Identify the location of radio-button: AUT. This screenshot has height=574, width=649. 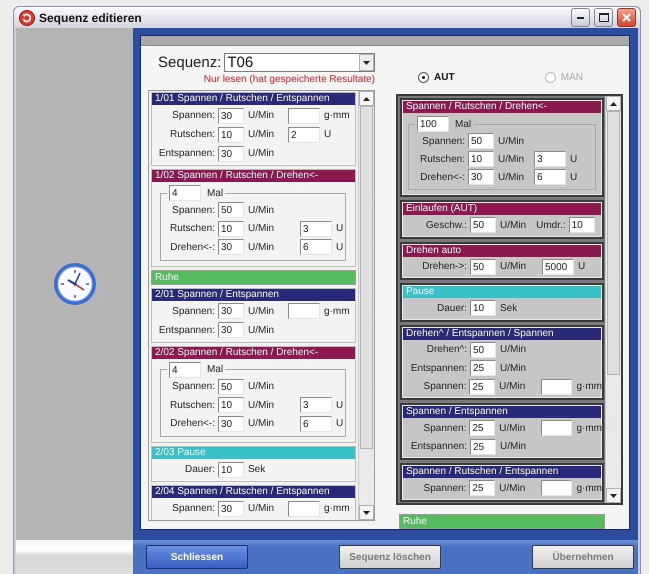
(436, 77).